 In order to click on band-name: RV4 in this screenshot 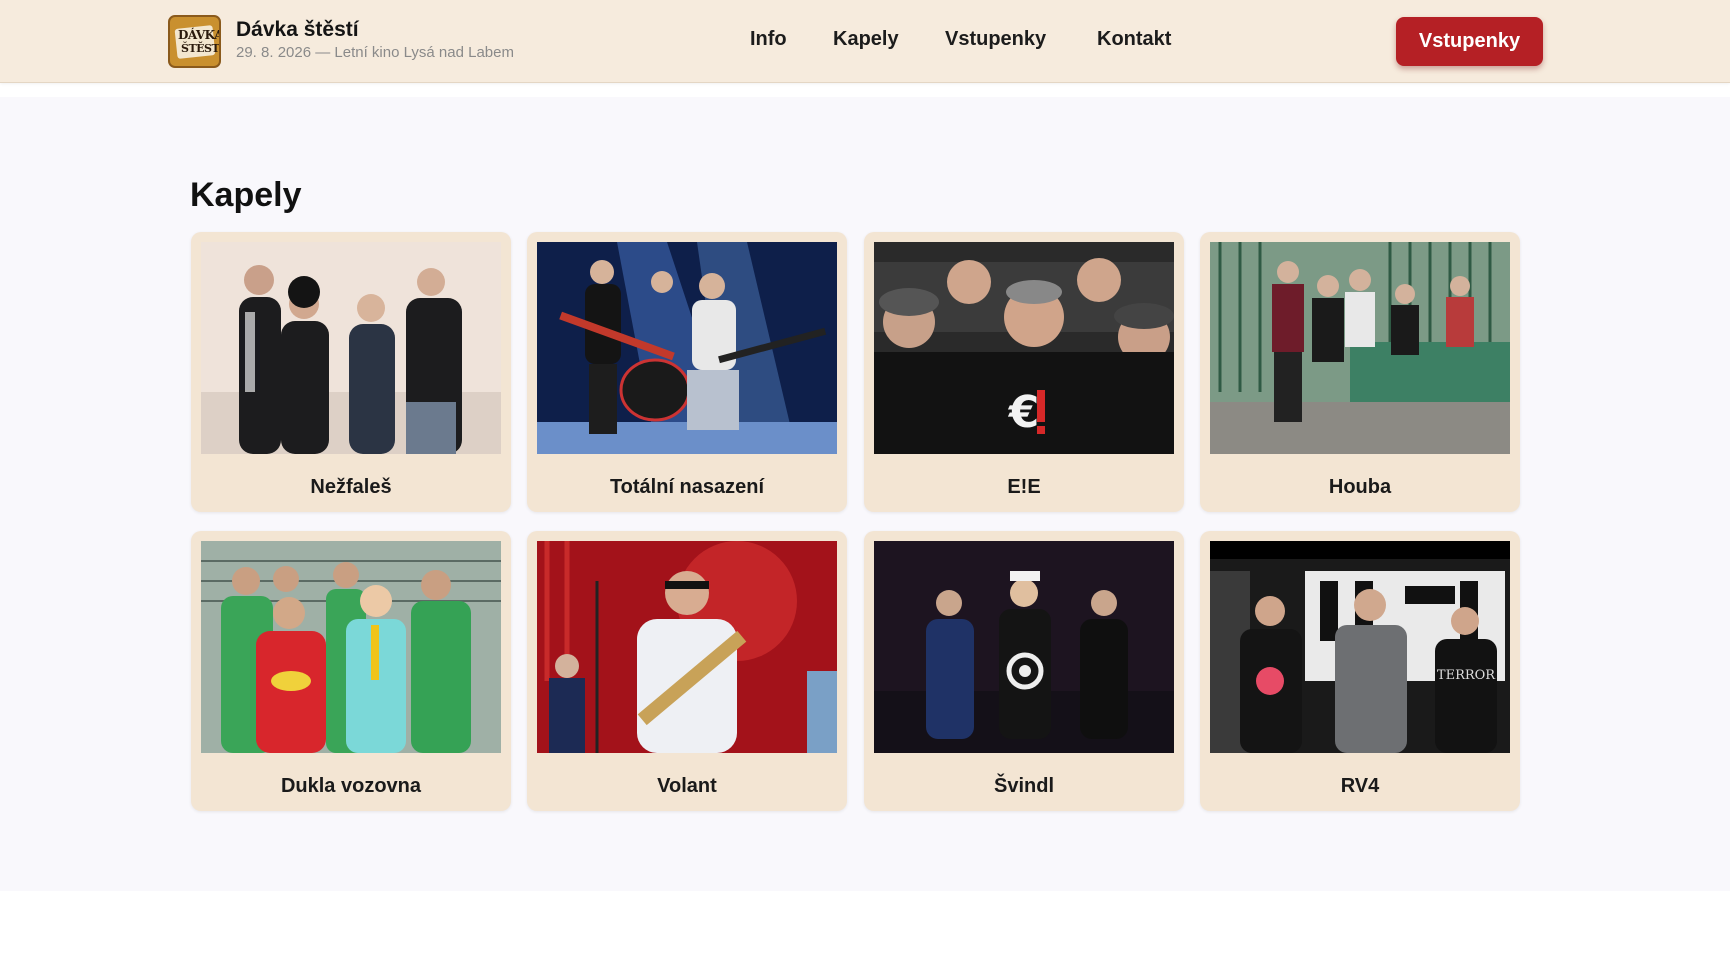, I will do `click(1360, 786)`.